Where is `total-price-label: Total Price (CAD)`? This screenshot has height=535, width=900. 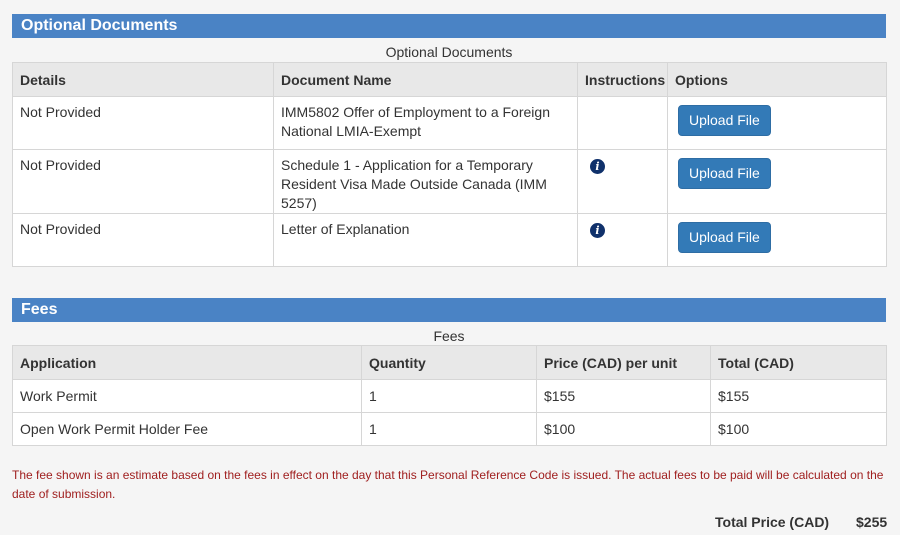 total-price-label: Total Price (CAD) is located at coordinates (772, 522).